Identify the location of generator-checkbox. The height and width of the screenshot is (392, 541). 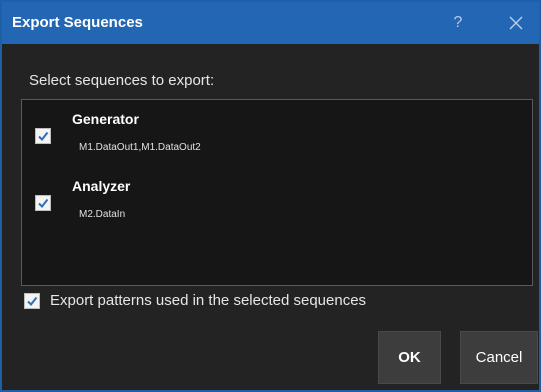
(43, 136).